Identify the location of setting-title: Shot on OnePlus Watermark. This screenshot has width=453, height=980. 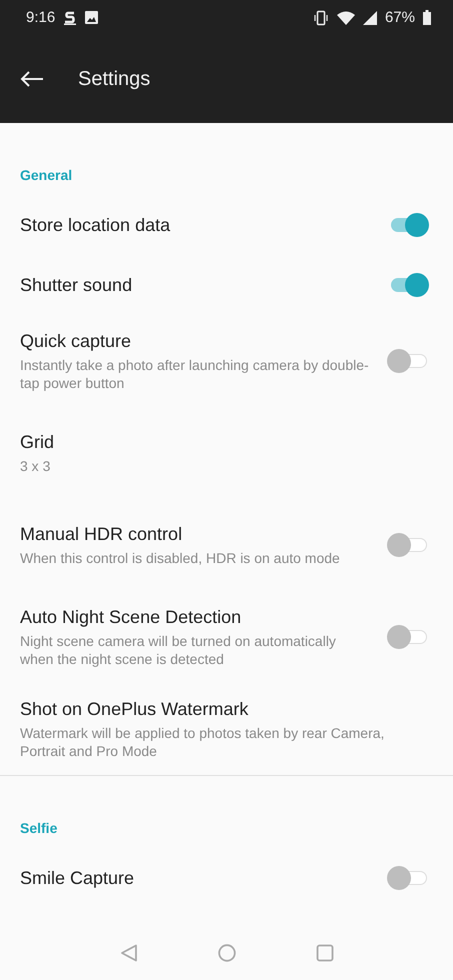
(226, 709).